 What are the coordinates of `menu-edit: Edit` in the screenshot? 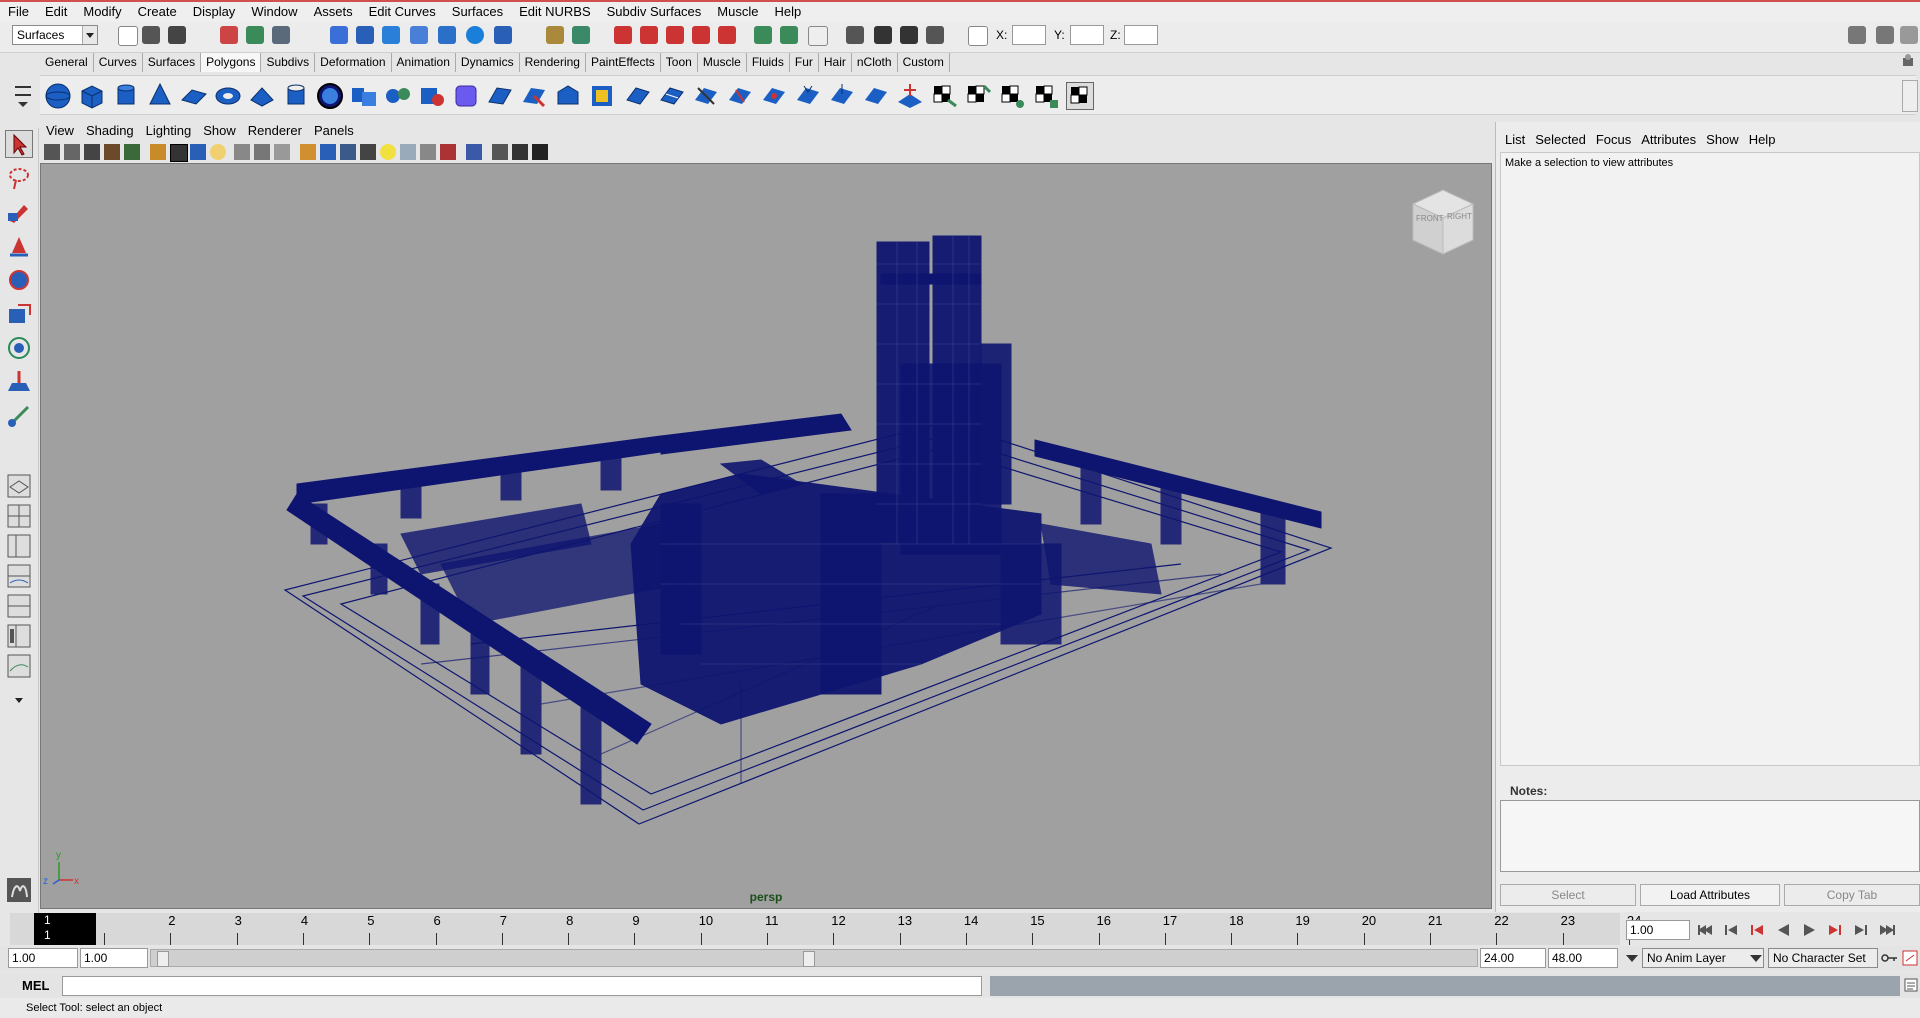 It's located at (56, 12).